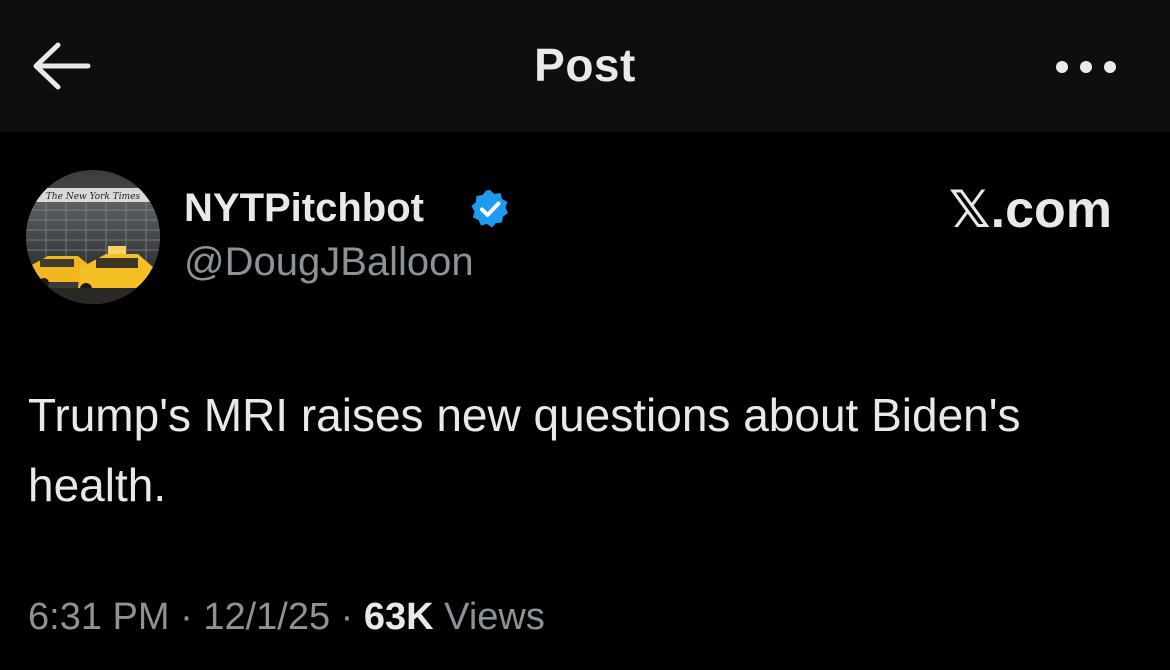 The height and width of the screenshot is (670, 1170). Describe the element at coordinates (329, 262) in the screenshot. I see `user-handle: @DougJBalloon` at that location.